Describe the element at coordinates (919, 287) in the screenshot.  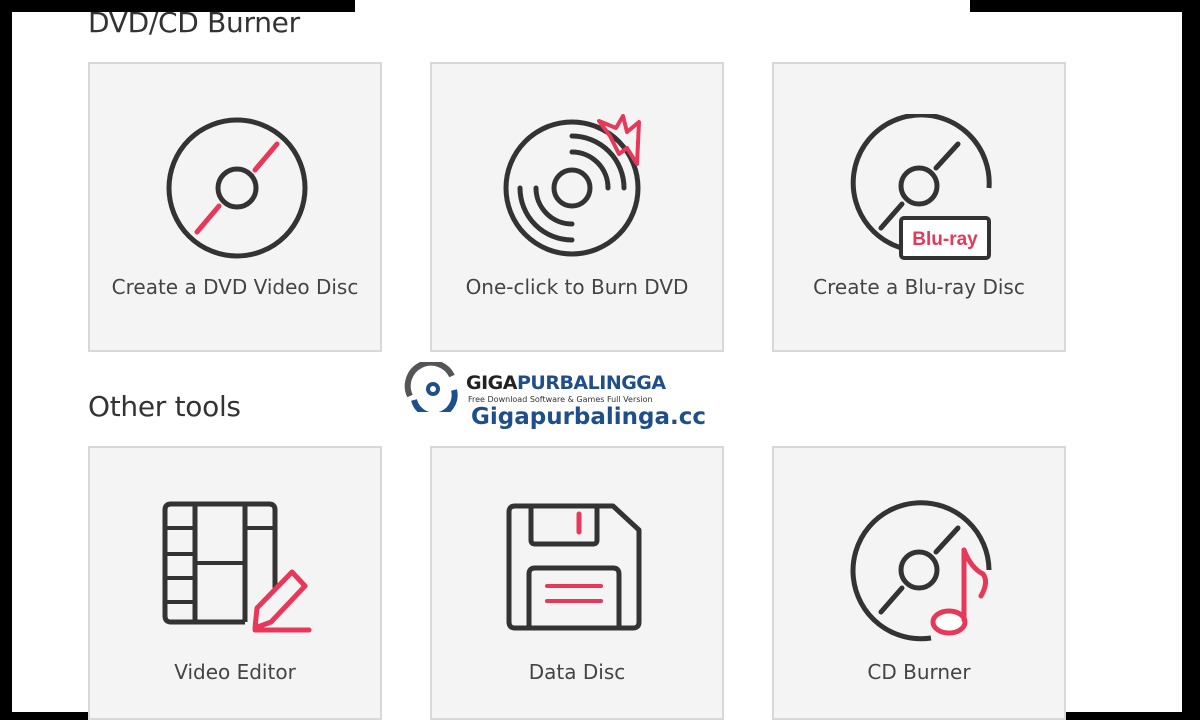
I see `create-bluray-label: Create a Blu-ray Disc` at that location.